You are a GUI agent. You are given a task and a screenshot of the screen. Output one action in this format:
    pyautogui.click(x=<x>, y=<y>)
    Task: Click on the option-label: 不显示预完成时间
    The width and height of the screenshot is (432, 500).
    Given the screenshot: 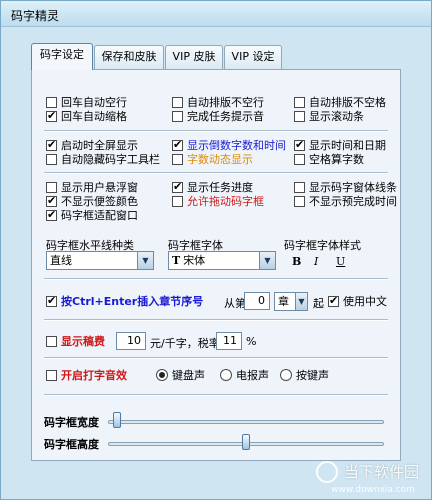 What is the action you would take?
    pyautogui.click(x=353, y=201)
    